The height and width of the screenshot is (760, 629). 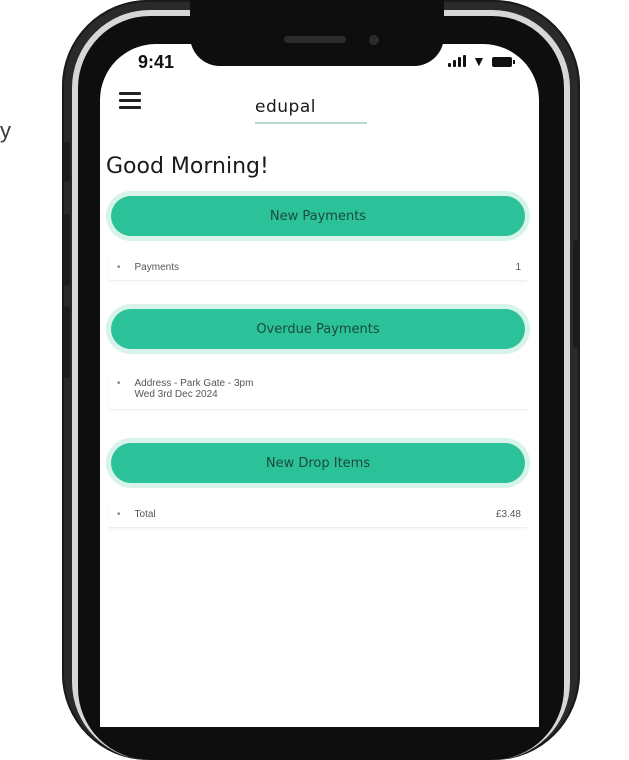 I want to click on list-item-label: Total, so click(x=145, y=514).